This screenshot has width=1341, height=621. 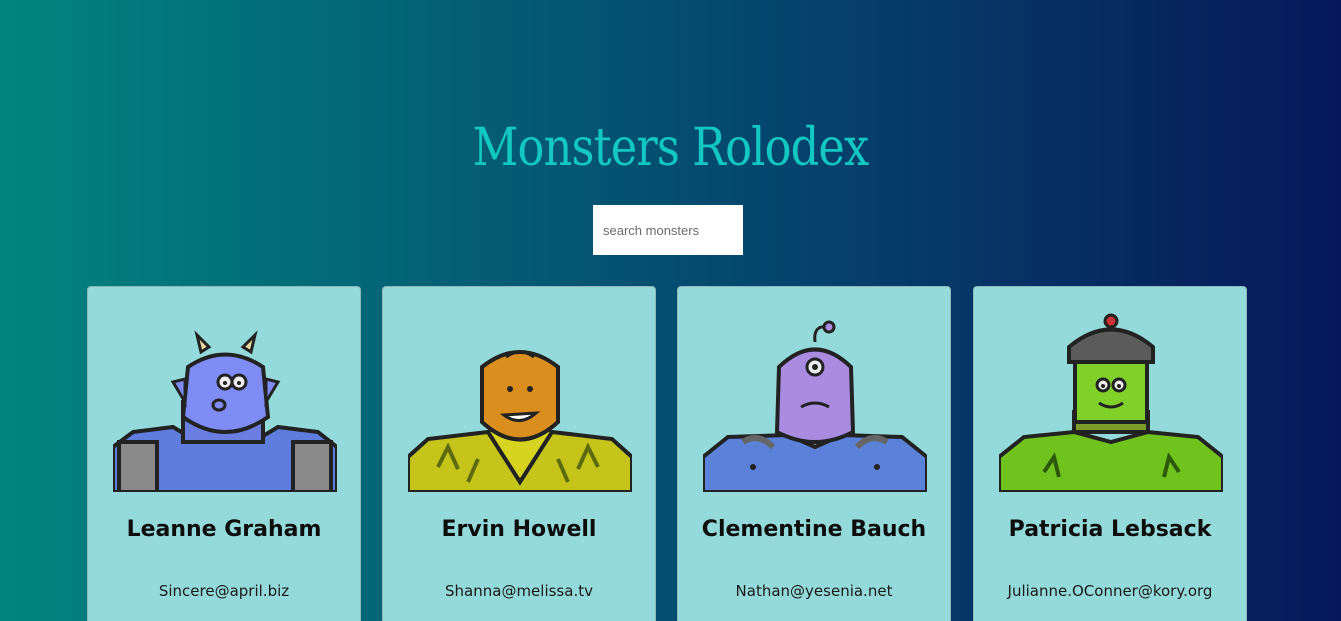 I want to click on monster-name: Patricia Lebsack, so click(x=1110, y=529).